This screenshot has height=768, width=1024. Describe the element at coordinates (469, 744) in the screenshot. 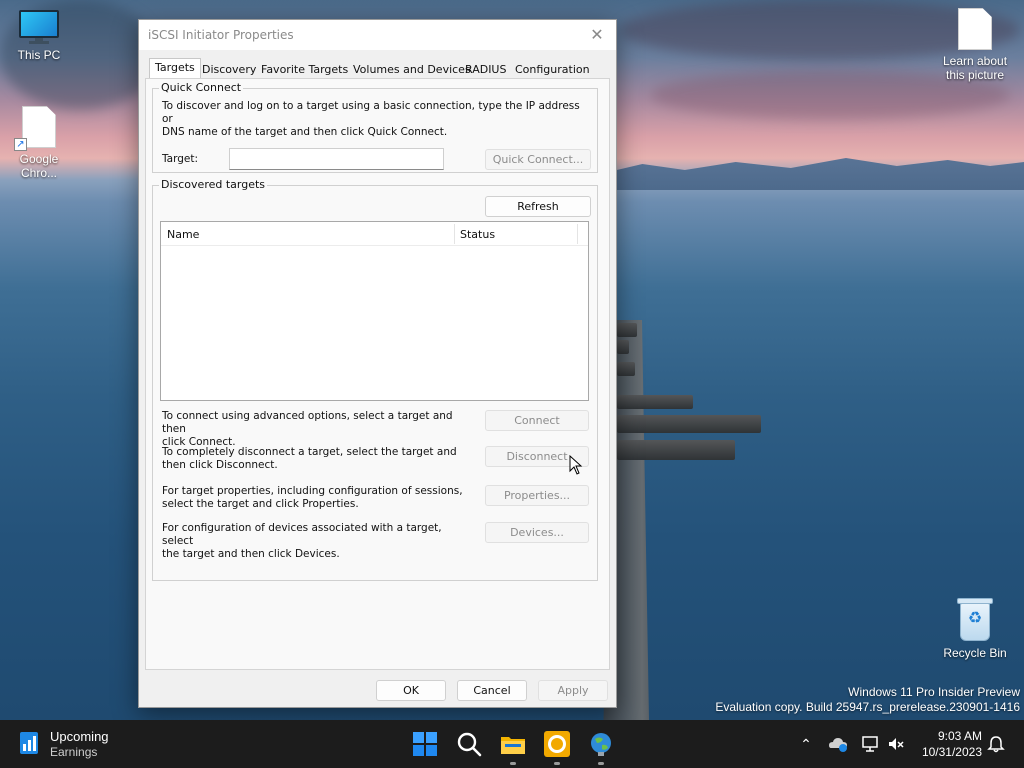

I see `search-icon` at that location.